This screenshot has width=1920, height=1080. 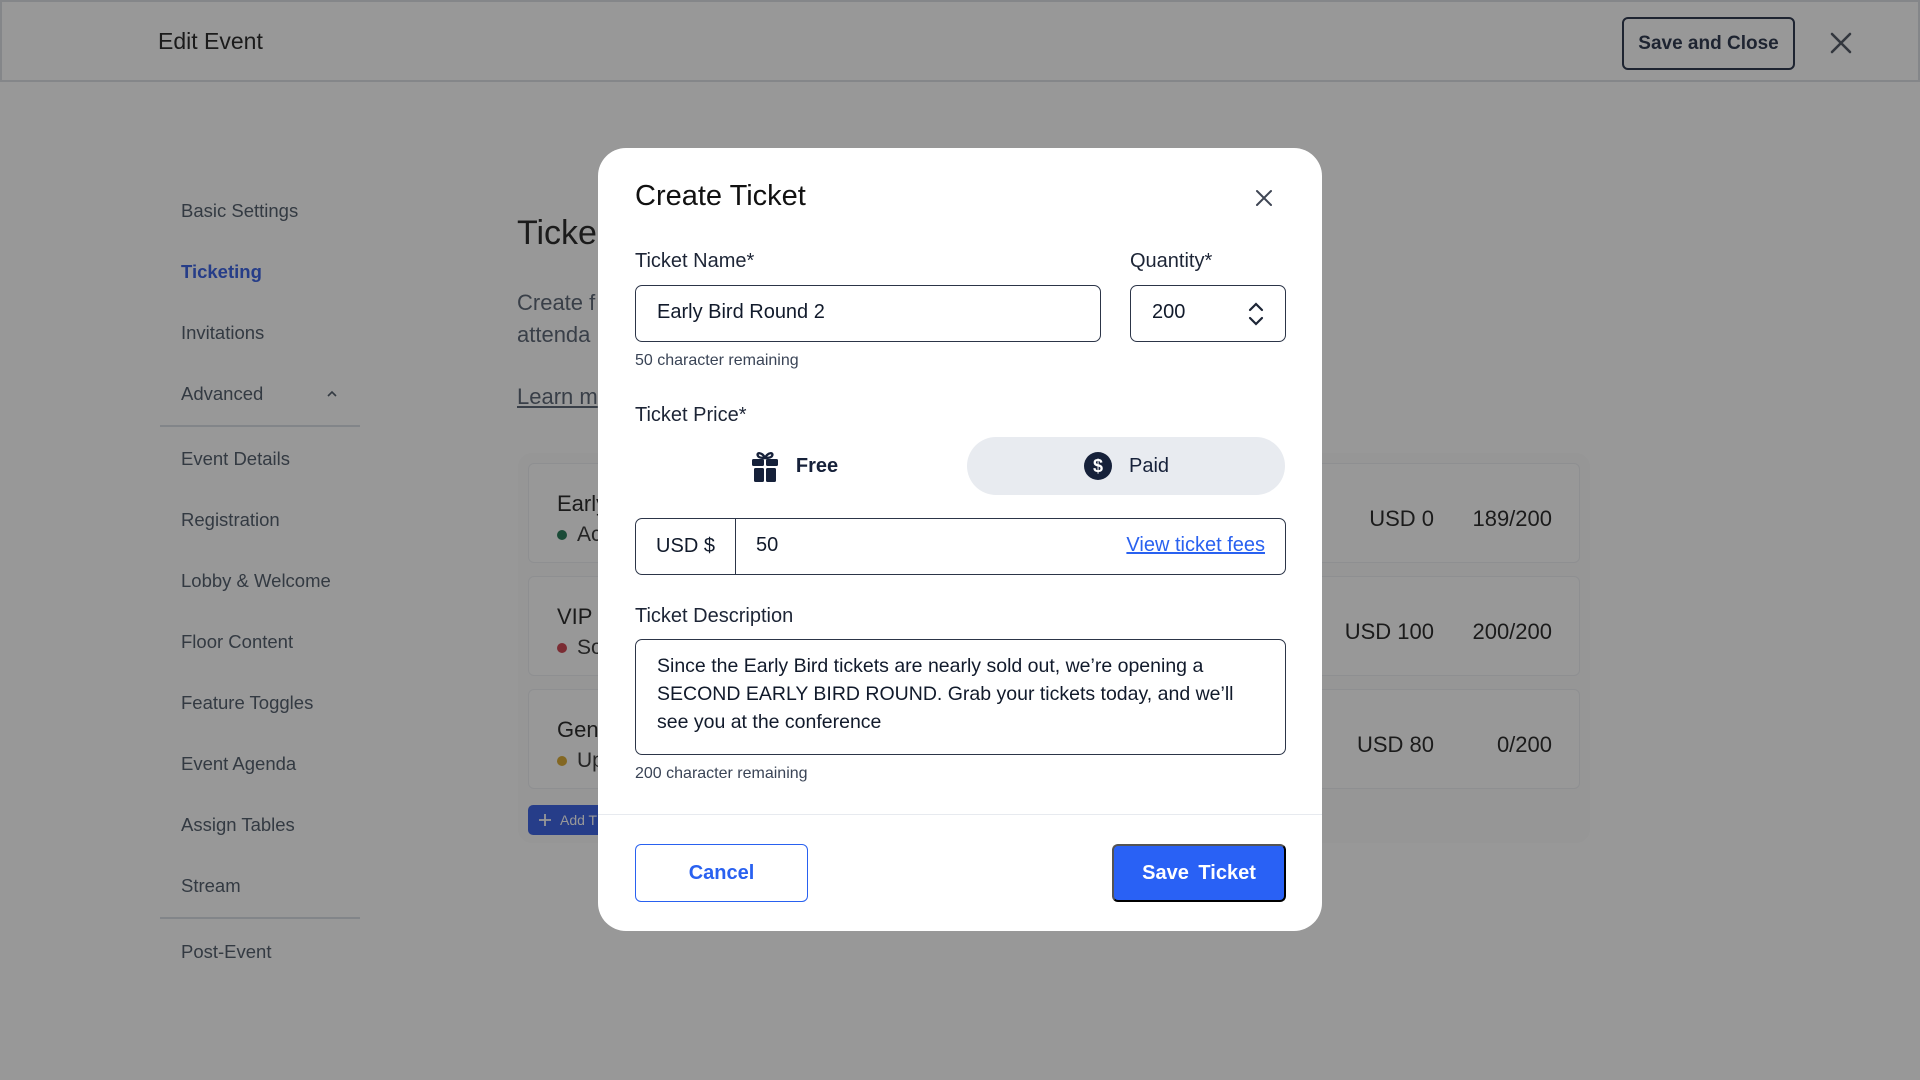 I want to click on close-icon, so click(x=1264, y=198).